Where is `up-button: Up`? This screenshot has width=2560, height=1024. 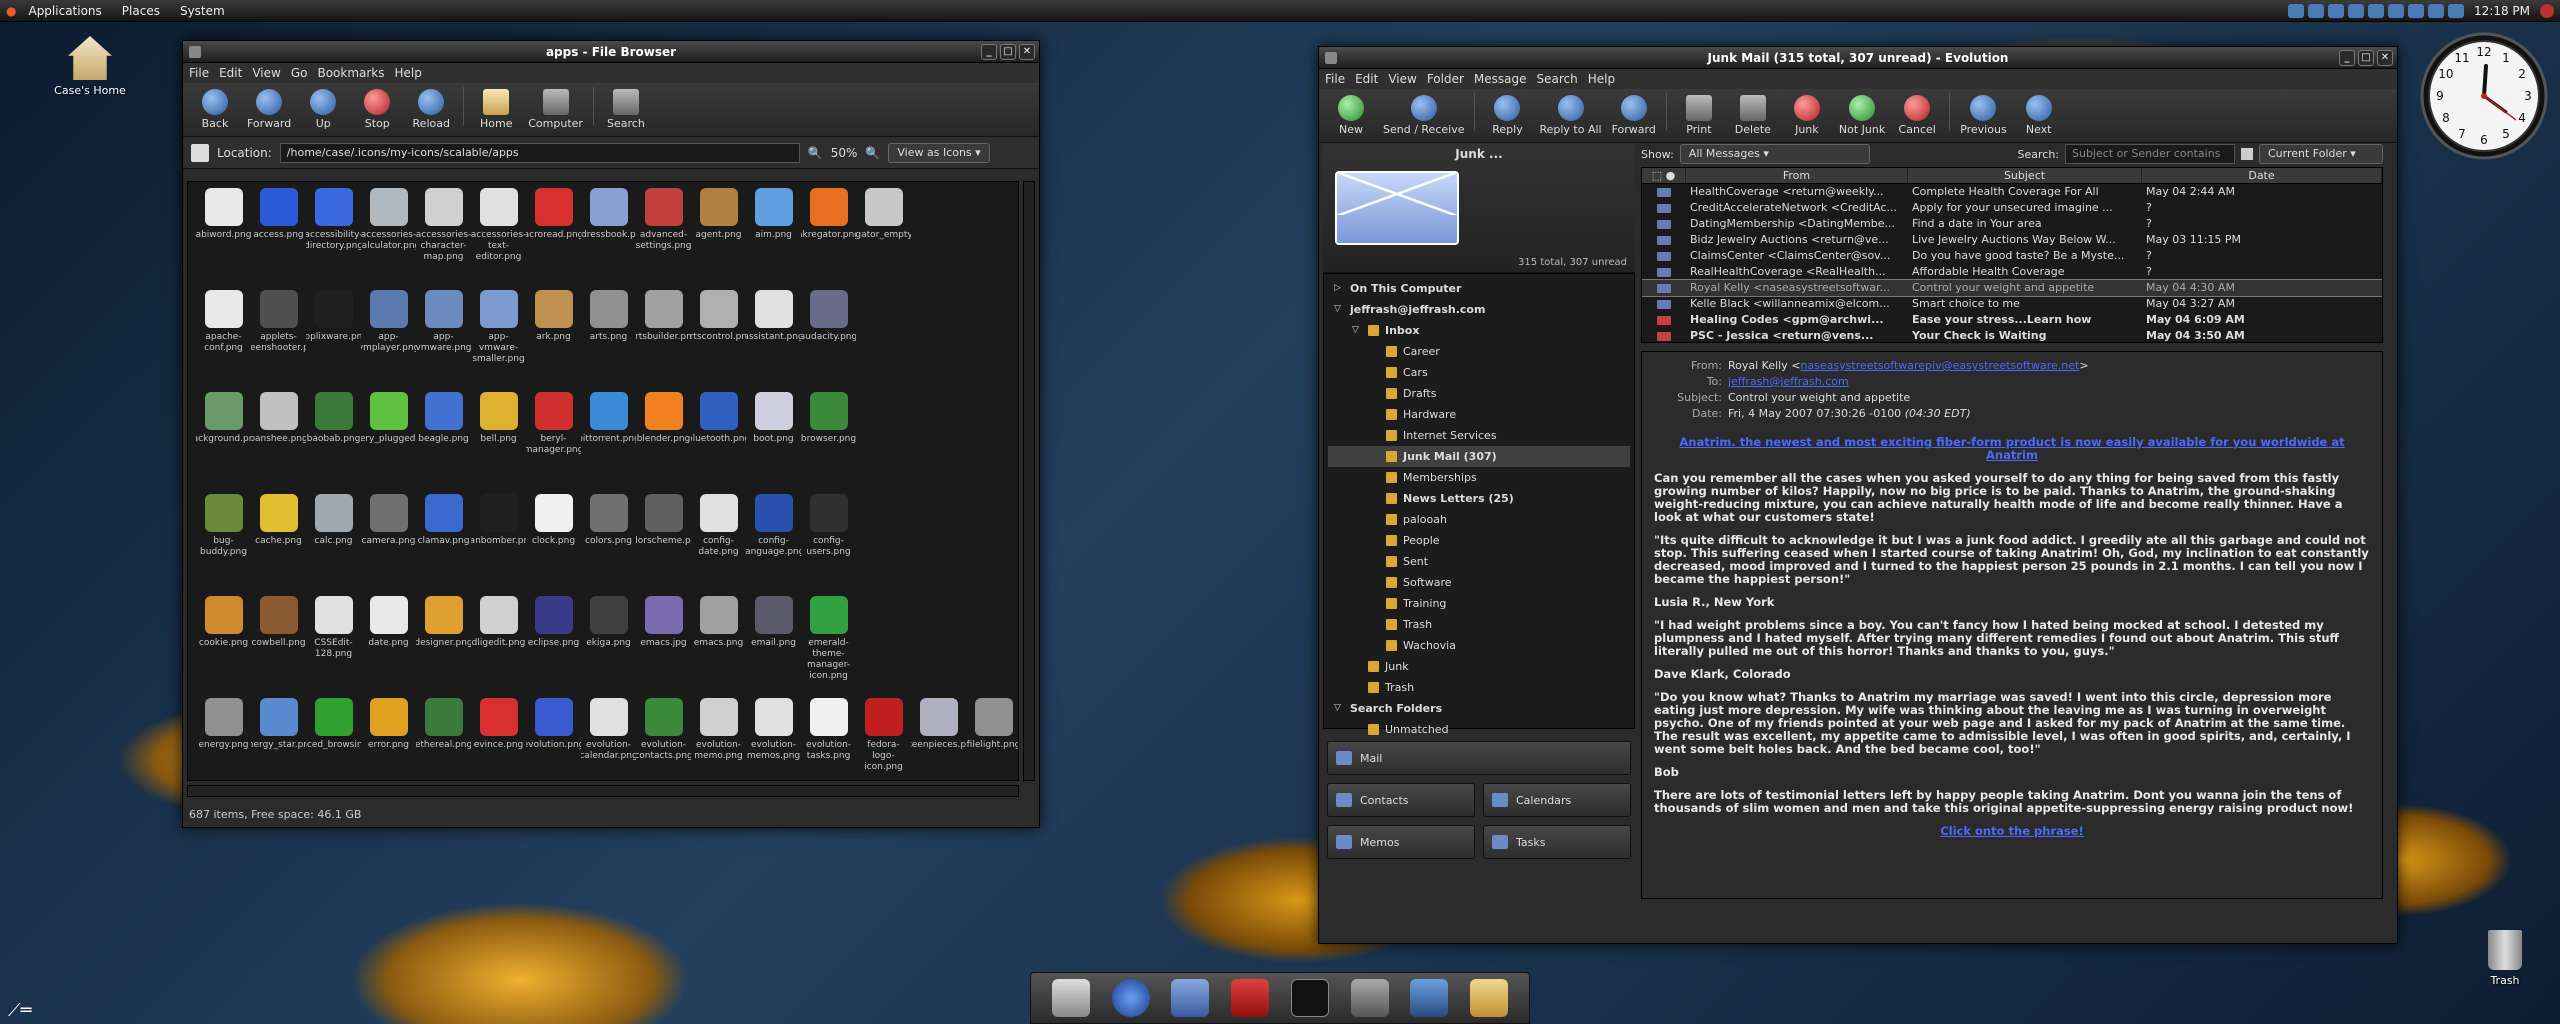
up-button: Up is located at coordinates (323, 109).